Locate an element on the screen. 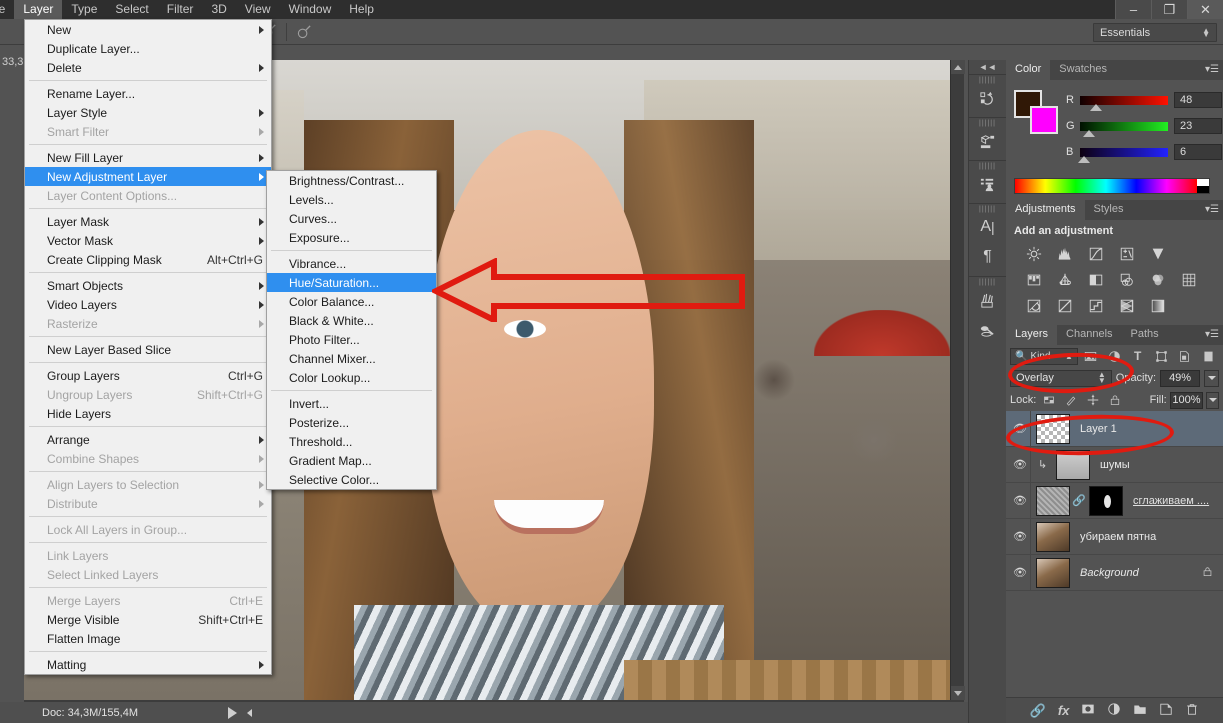 The height and width of the screenshot is (723, 1223). background-color-swatch is located at coordinates (1044, 120).